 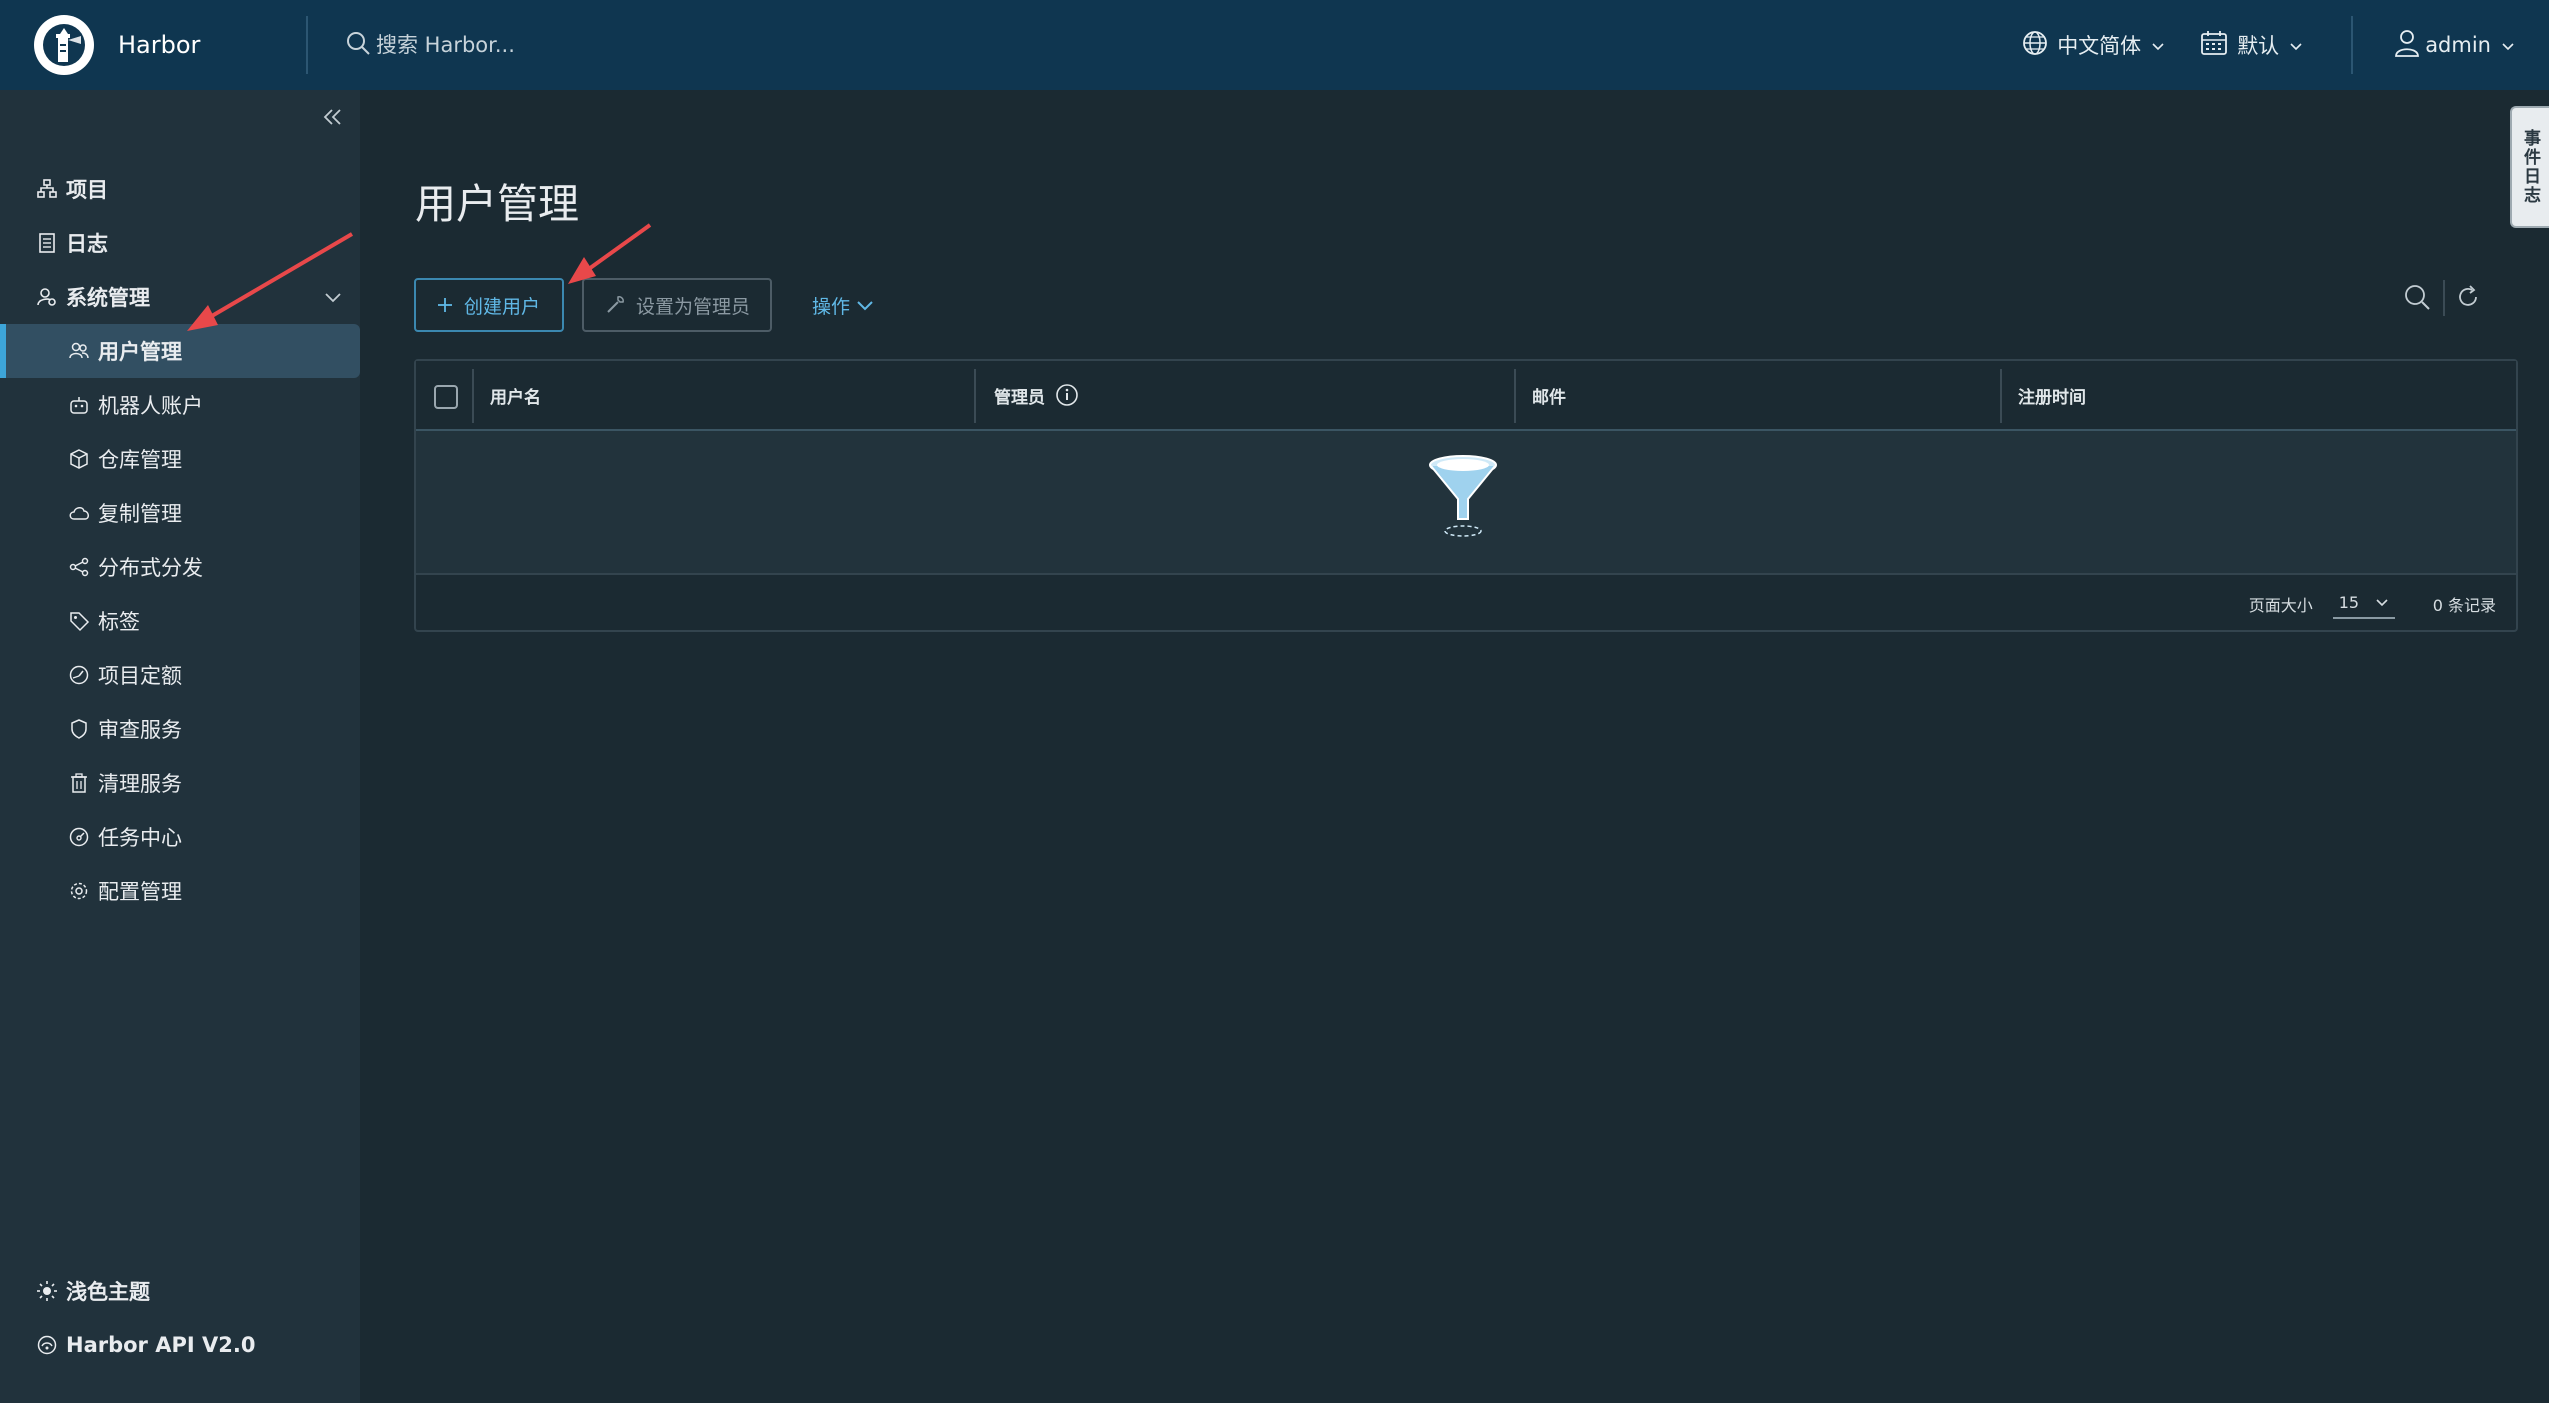 I want to click on column-header-username: 用户名, so click(x=515, y=395).